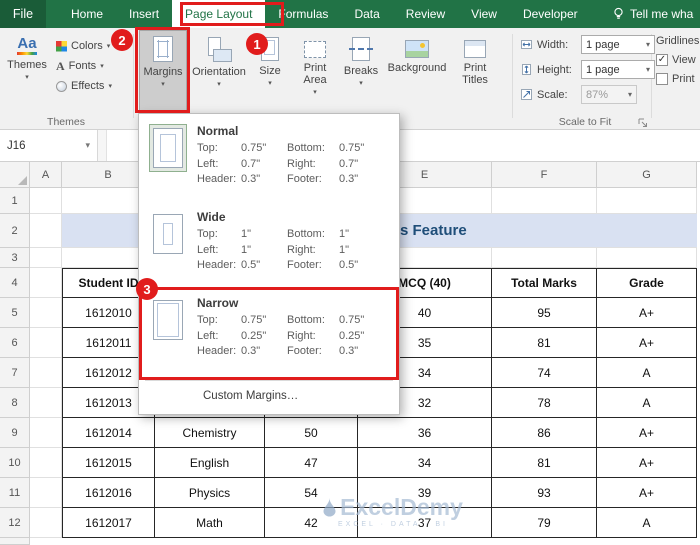  What do you see at coordinates (15, 373) in the screenshot?
I see `row-header: 7` at bounding box center [15, 373].